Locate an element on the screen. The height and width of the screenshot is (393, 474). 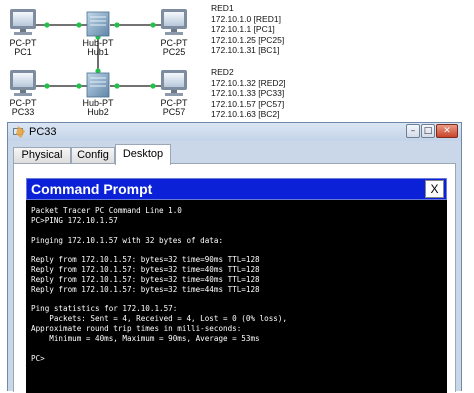
pc1-label: PC-PT PC1 is located at coordinates (23, 48).